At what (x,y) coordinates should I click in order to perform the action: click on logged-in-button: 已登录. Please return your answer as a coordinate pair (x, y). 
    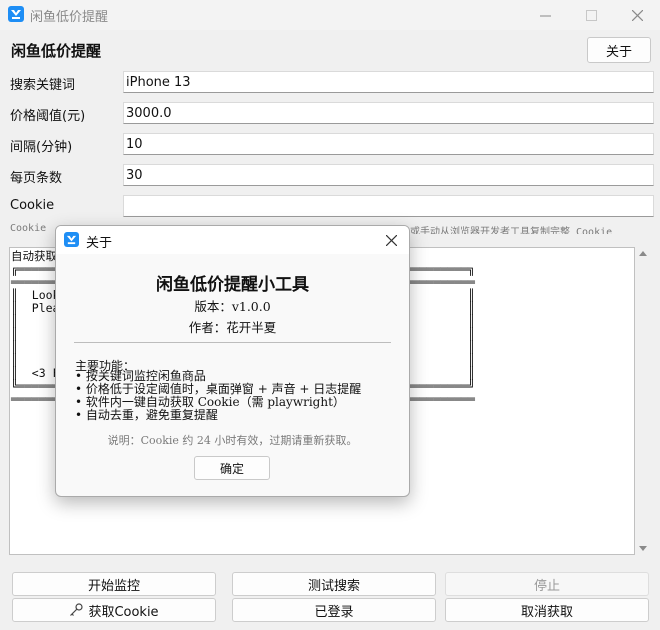
    Looking at the image, I should click on (334, 610).